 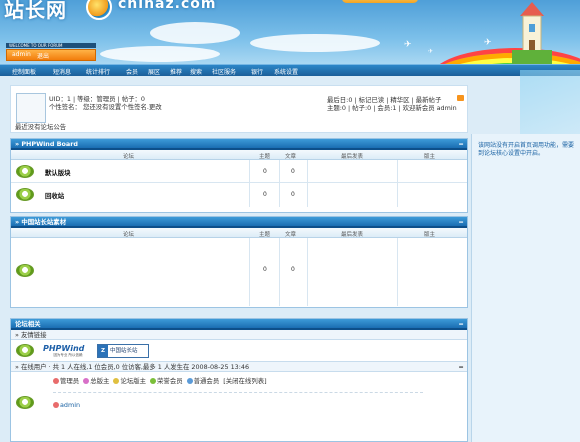 What do you see at coordinates (239, 195) in the screenshot?
I see `forum-row: 回收站 0 0` at bounding box center [239, 195].